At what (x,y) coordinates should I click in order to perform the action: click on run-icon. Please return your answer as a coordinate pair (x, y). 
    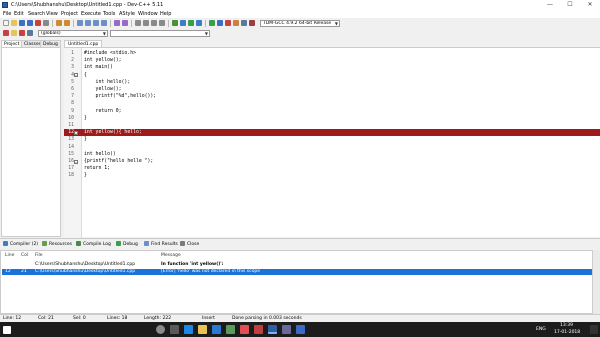
    Looking at the image, I should click on (183, 23).